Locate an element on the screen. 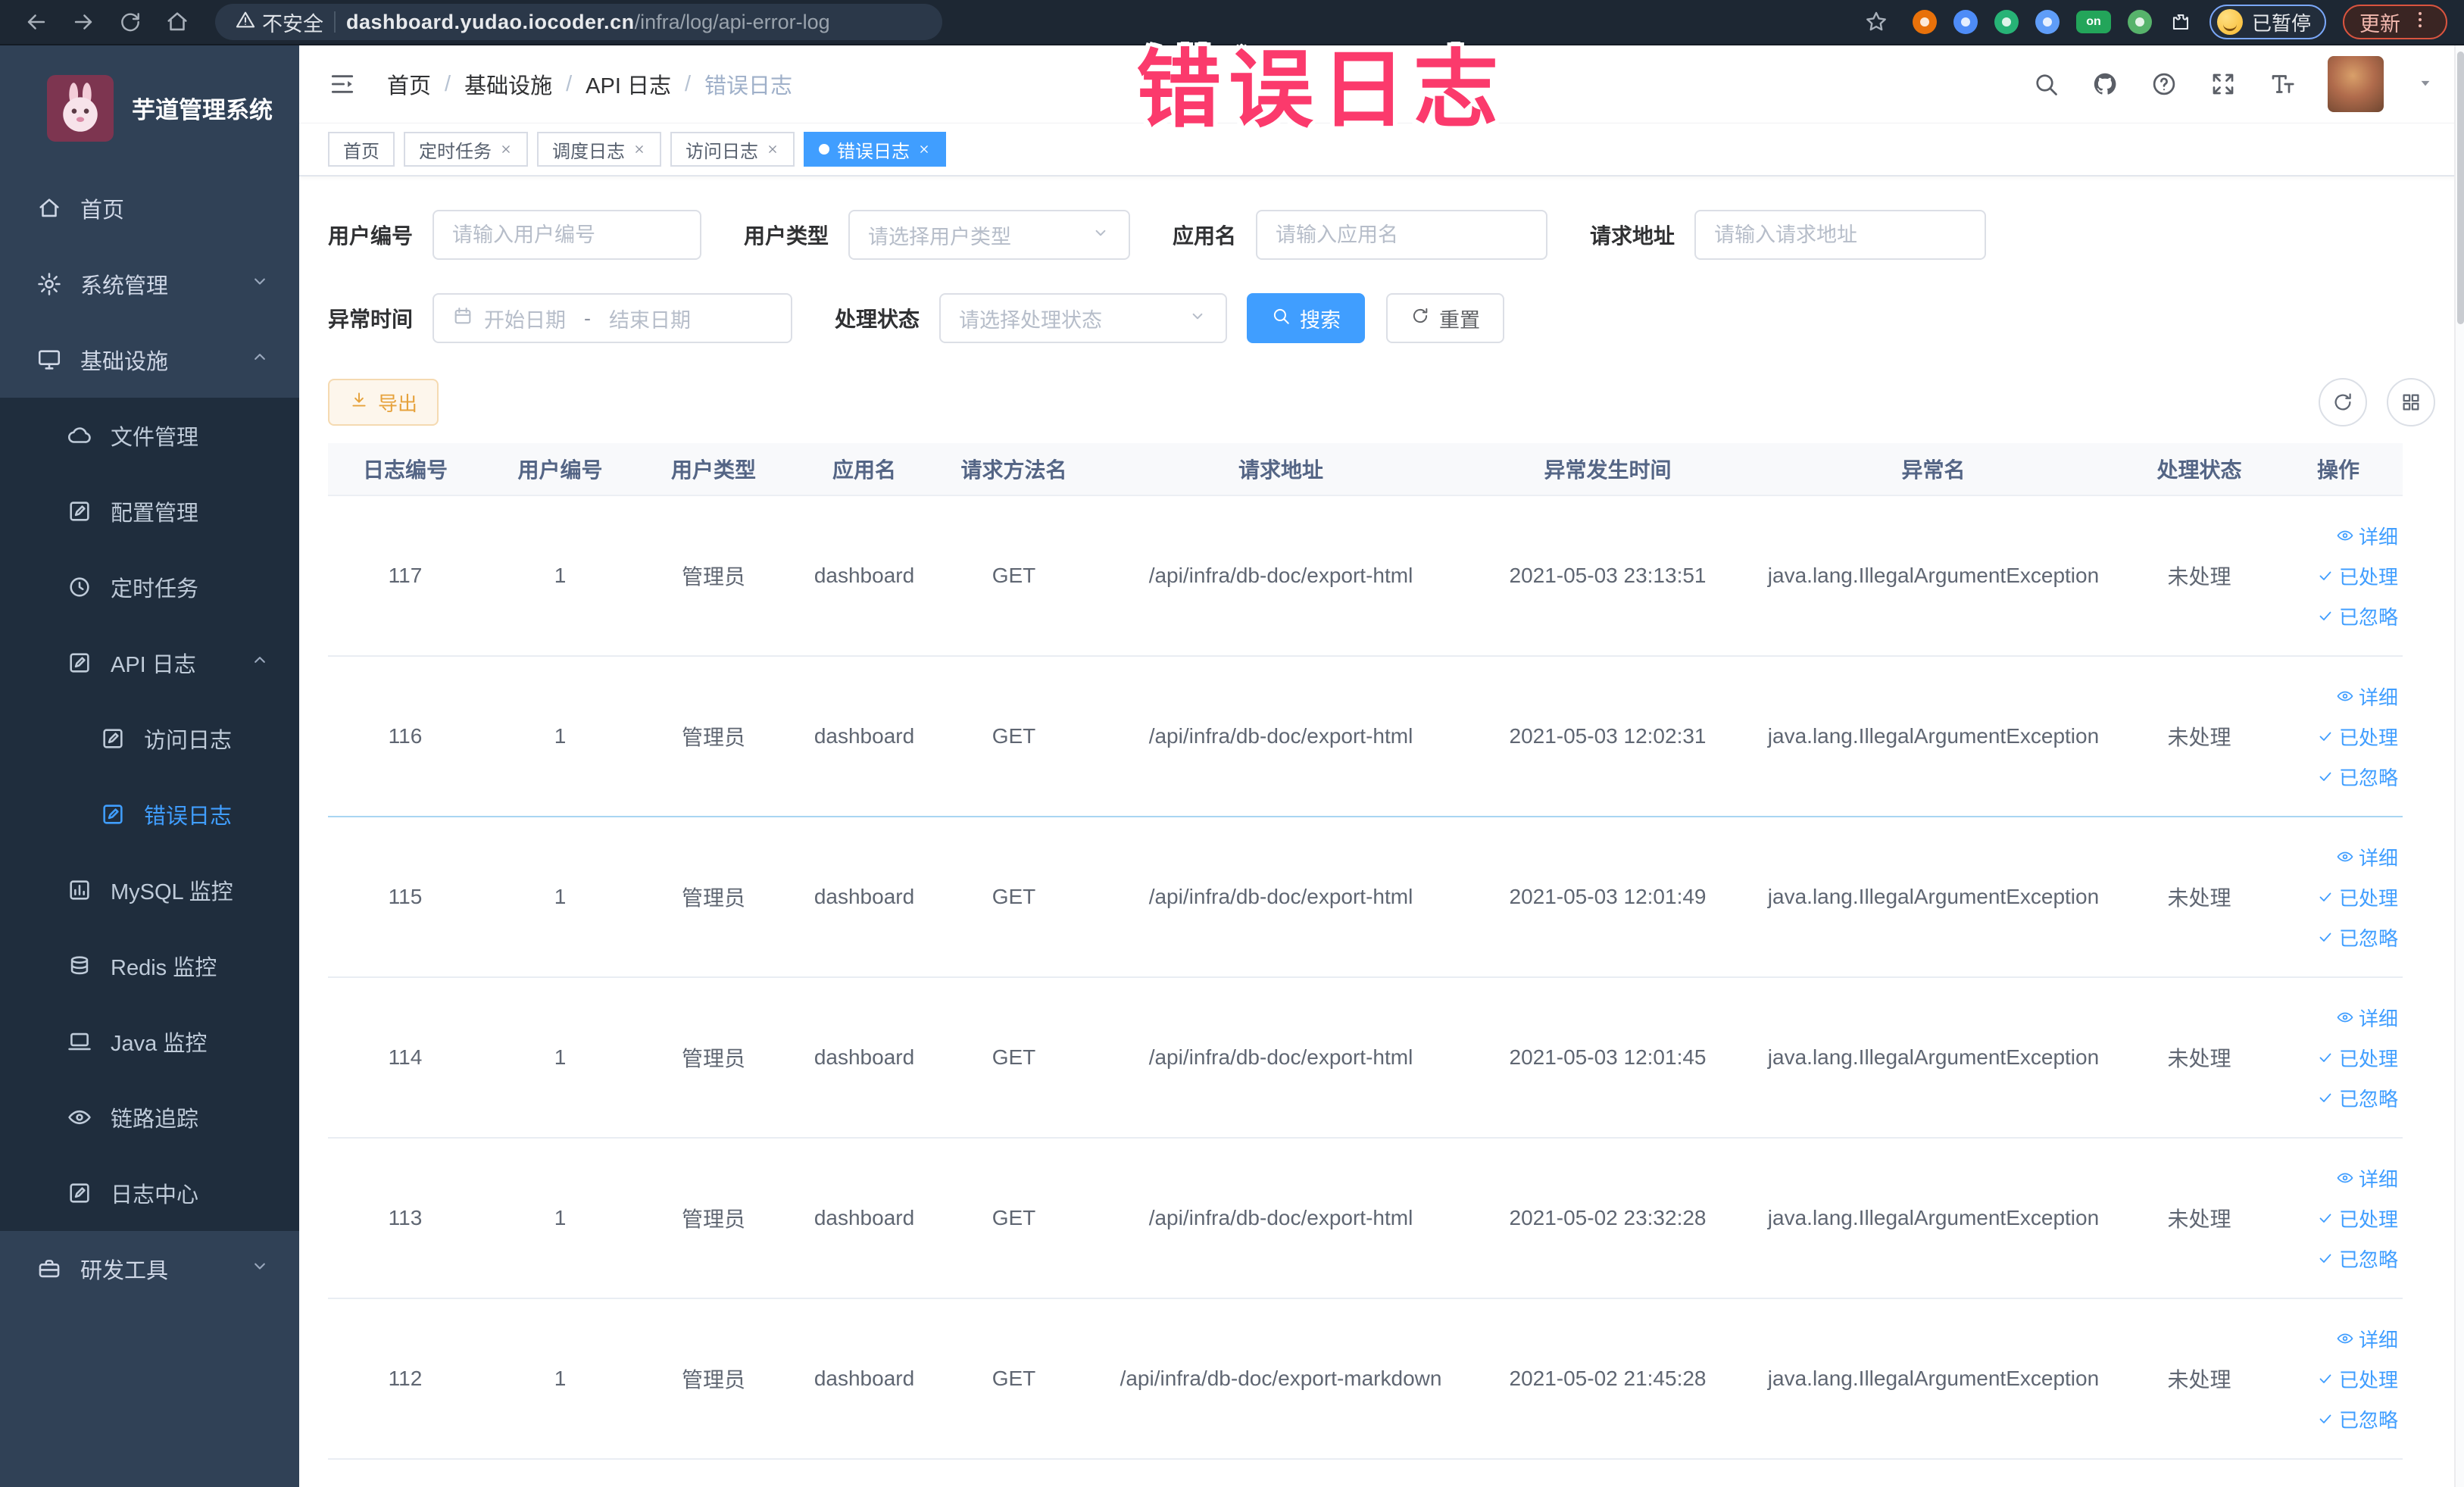 This screenshot has width=2464, height=1487. user-avatar is located at coordinates (2356, 84).